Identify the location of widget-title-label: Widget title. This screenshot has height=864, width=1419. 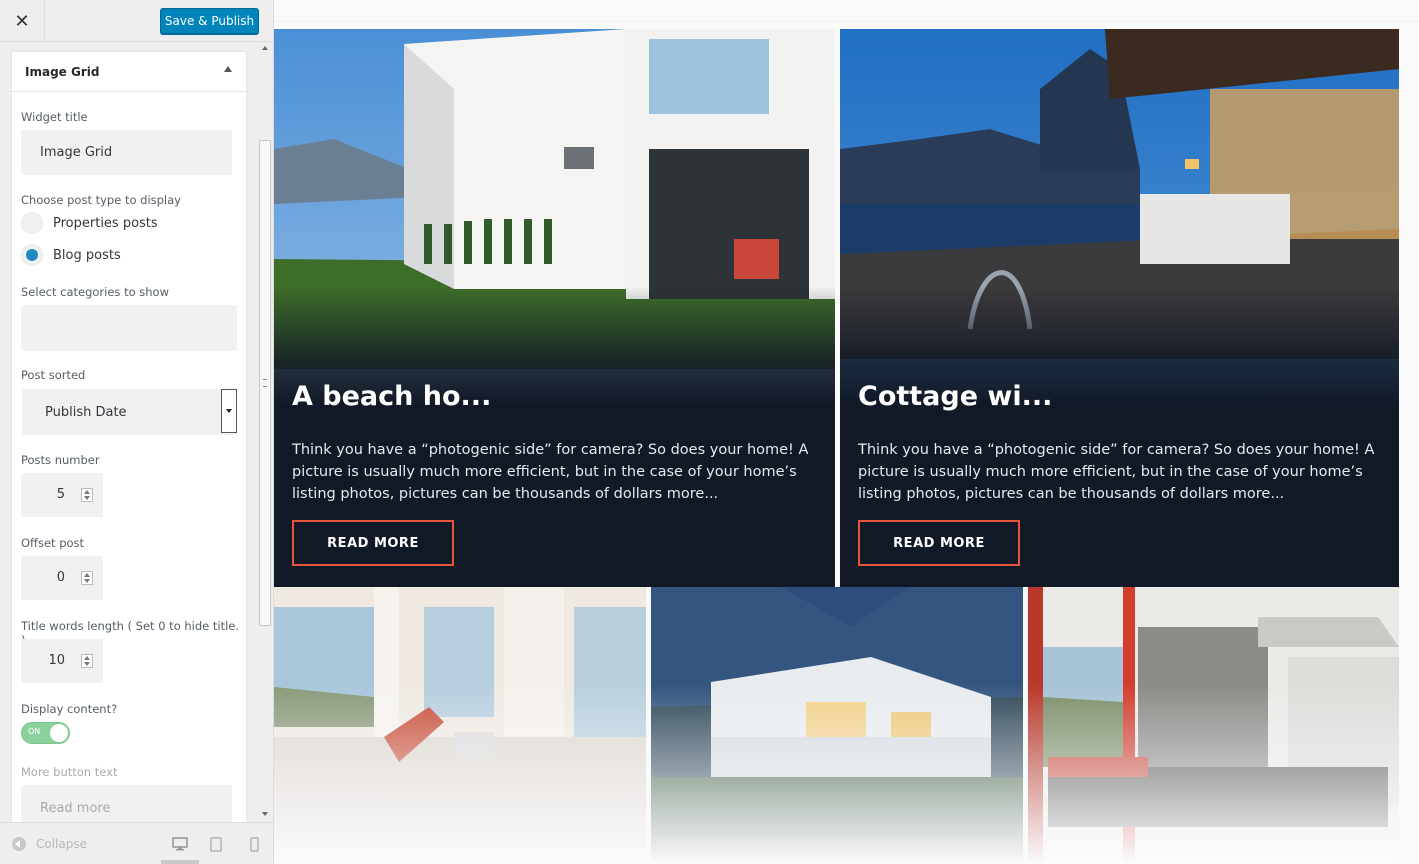
(54, 117).